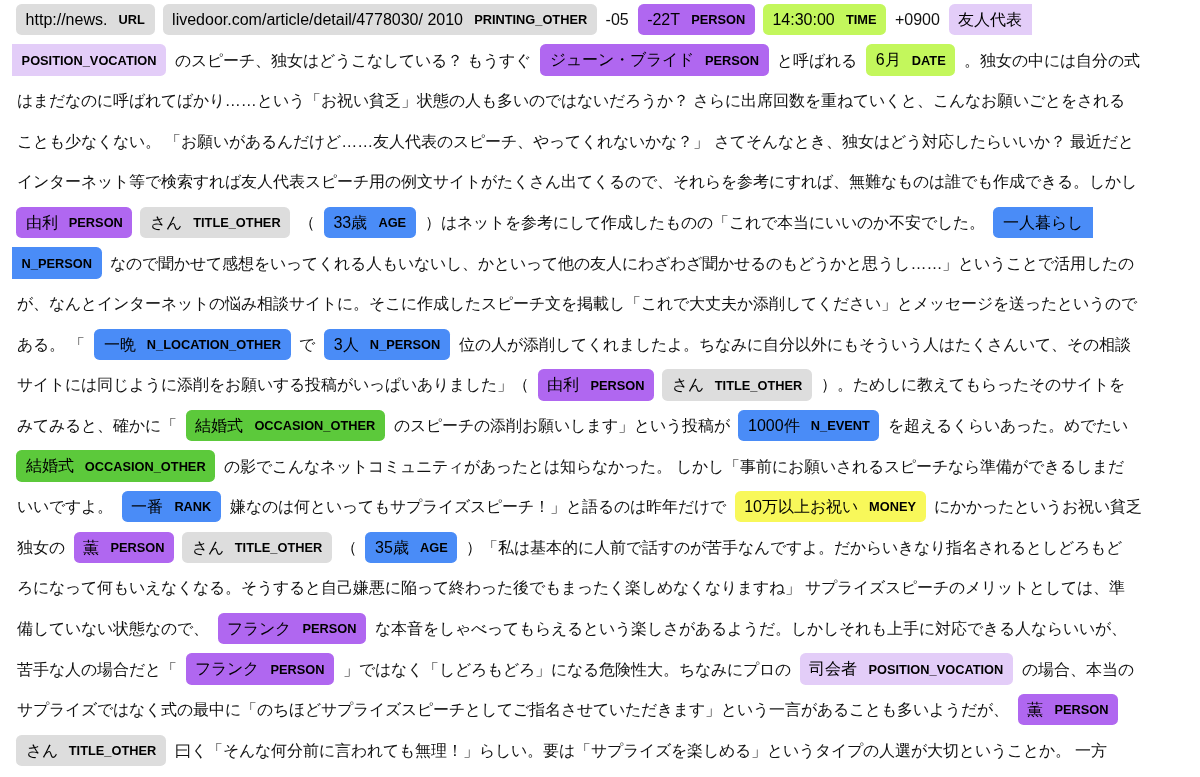 The width and height of the screenshot is (1200, 777). I want to click on entity-text: 10万以上お祝い, so click(801, 507).